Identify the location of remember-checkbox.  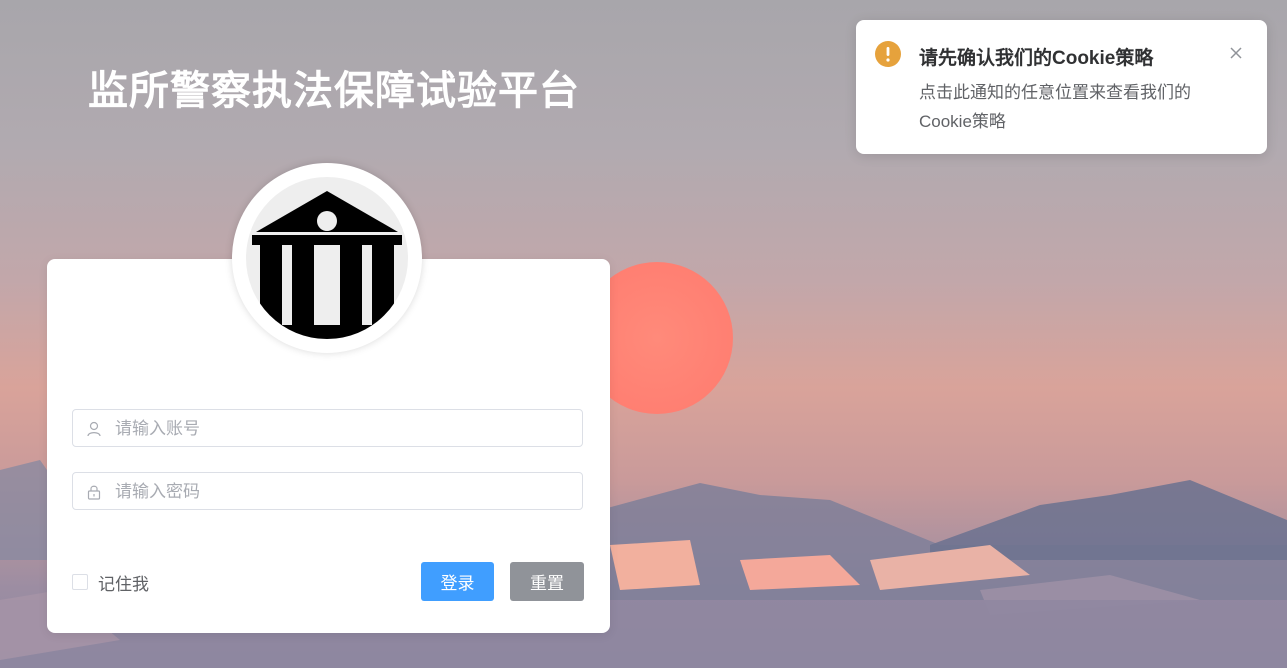
(80, 582).